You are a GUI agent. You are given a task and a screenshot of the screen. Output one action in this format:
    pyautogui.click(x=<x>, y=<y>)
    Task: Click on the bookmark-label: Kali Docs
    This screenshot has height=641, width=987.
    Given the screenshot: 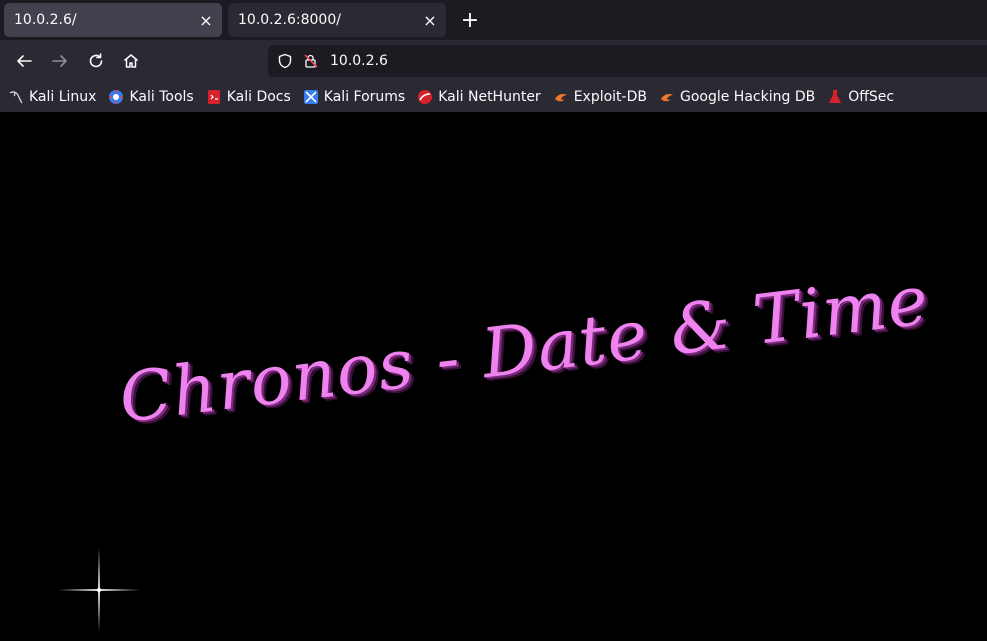 What is the action you would take?
    pyautogui.click(x=258, y=97)
    